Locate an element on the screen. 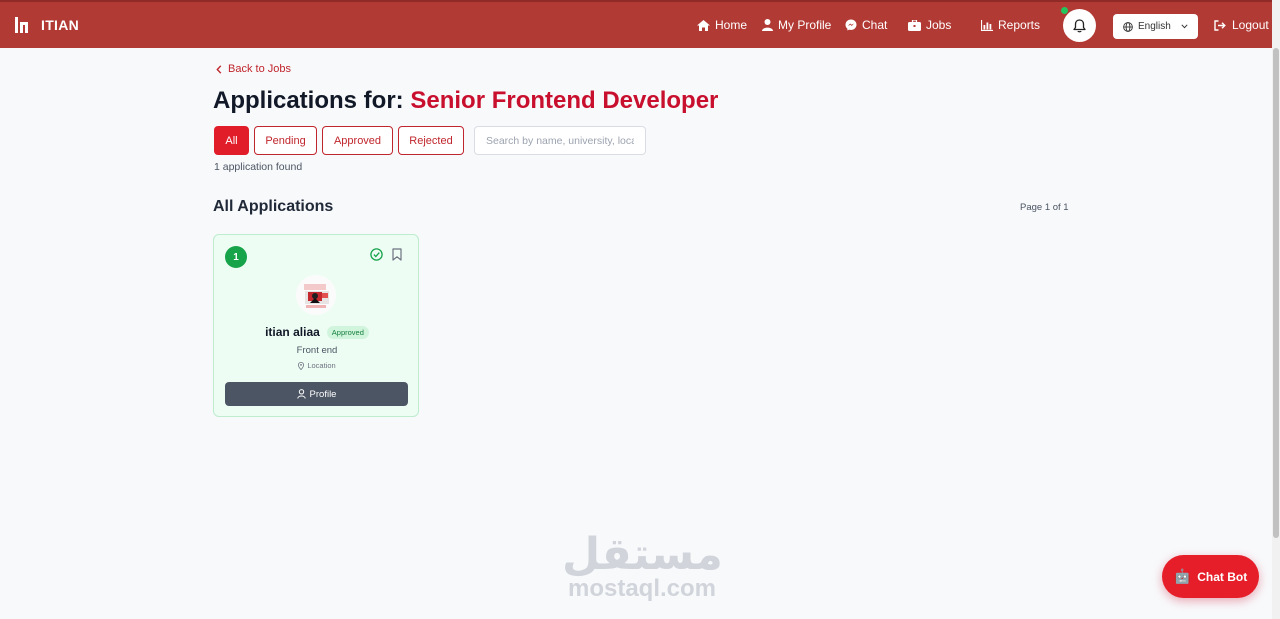 This screenshot has height=619, width=1280. location-label: Location is located at coordinates (321, 365).